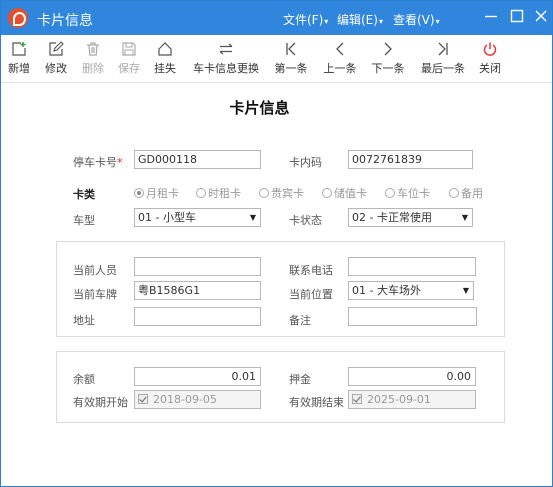  Describe the element at coordinates (84, 320) in the screenshot. I see `address-label: 地址` at that location.